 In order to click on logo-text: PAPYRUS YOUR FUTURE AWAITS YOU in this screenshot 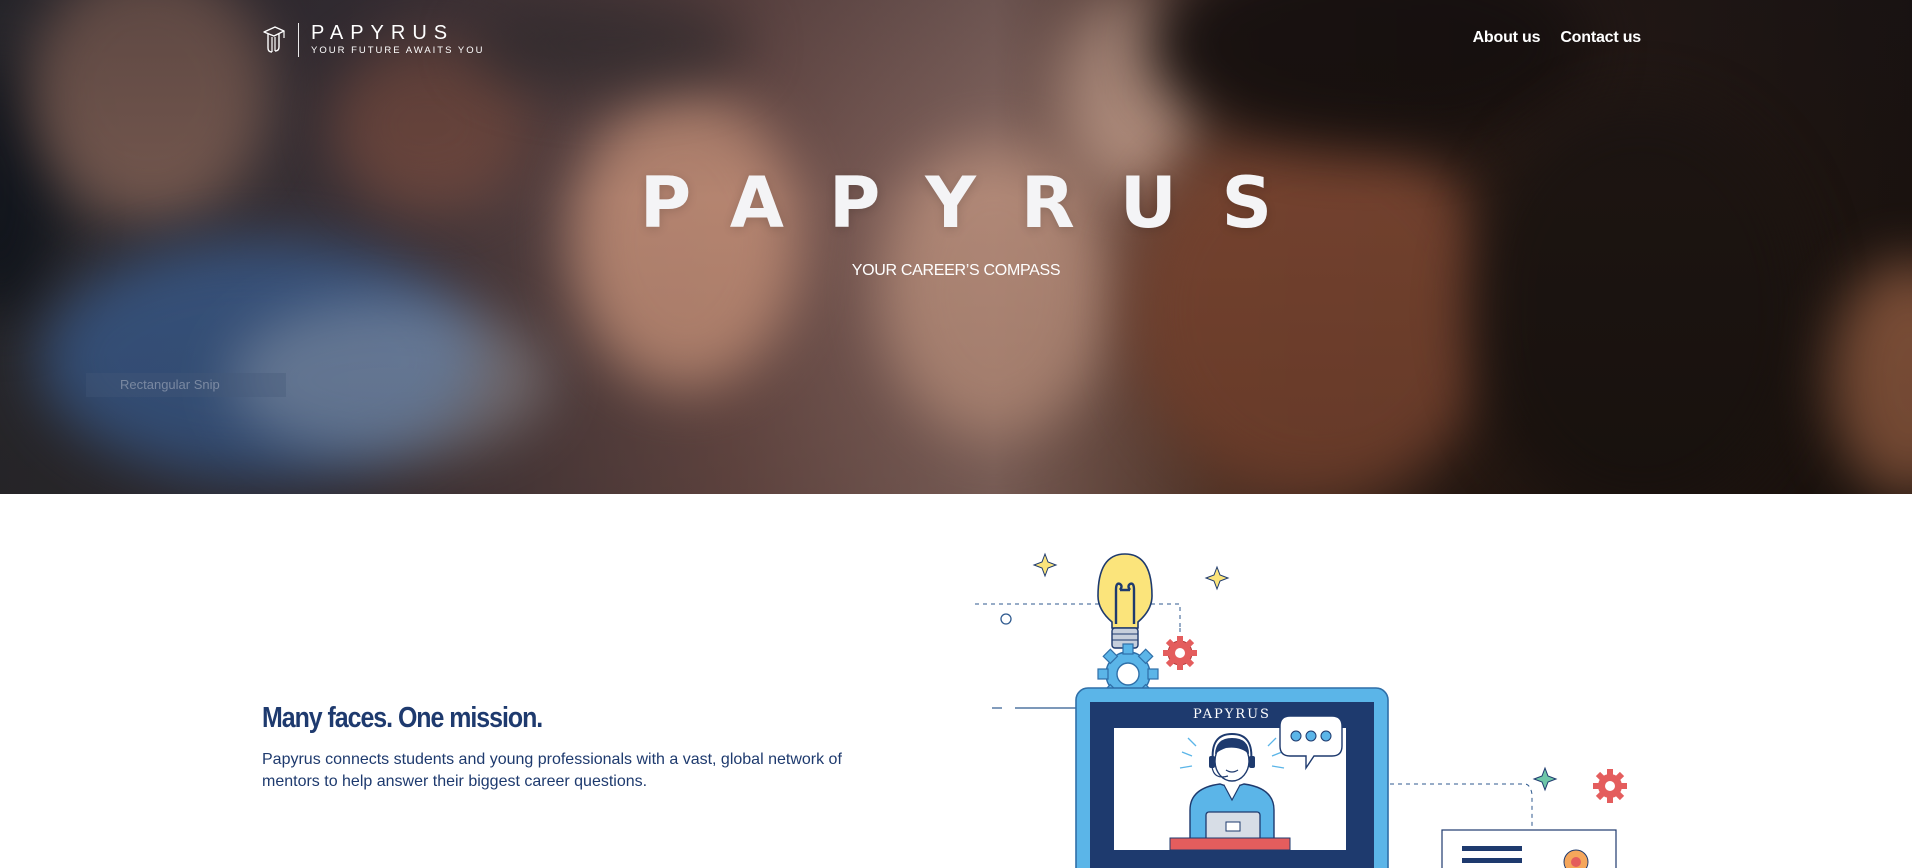, I will do `click(398, 39)`.